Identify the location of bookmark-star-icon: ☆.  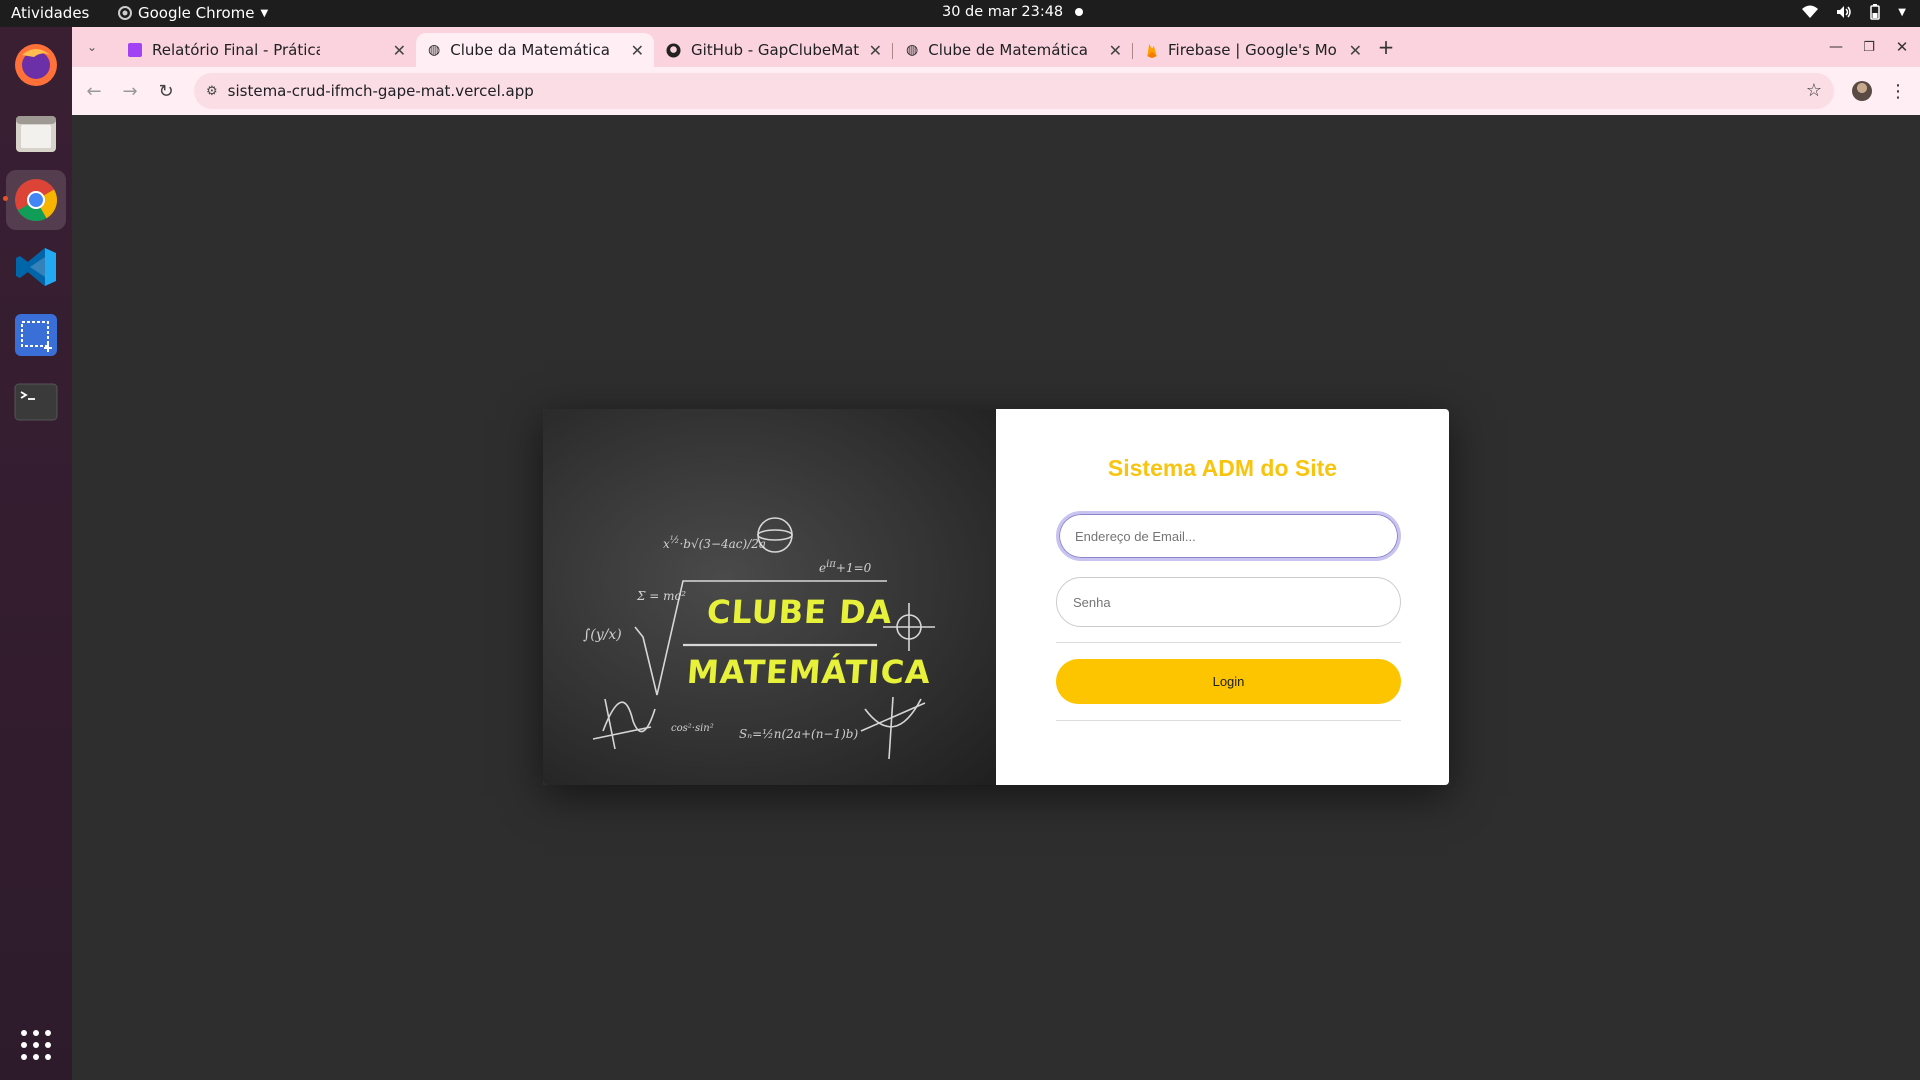
(1814, 90).